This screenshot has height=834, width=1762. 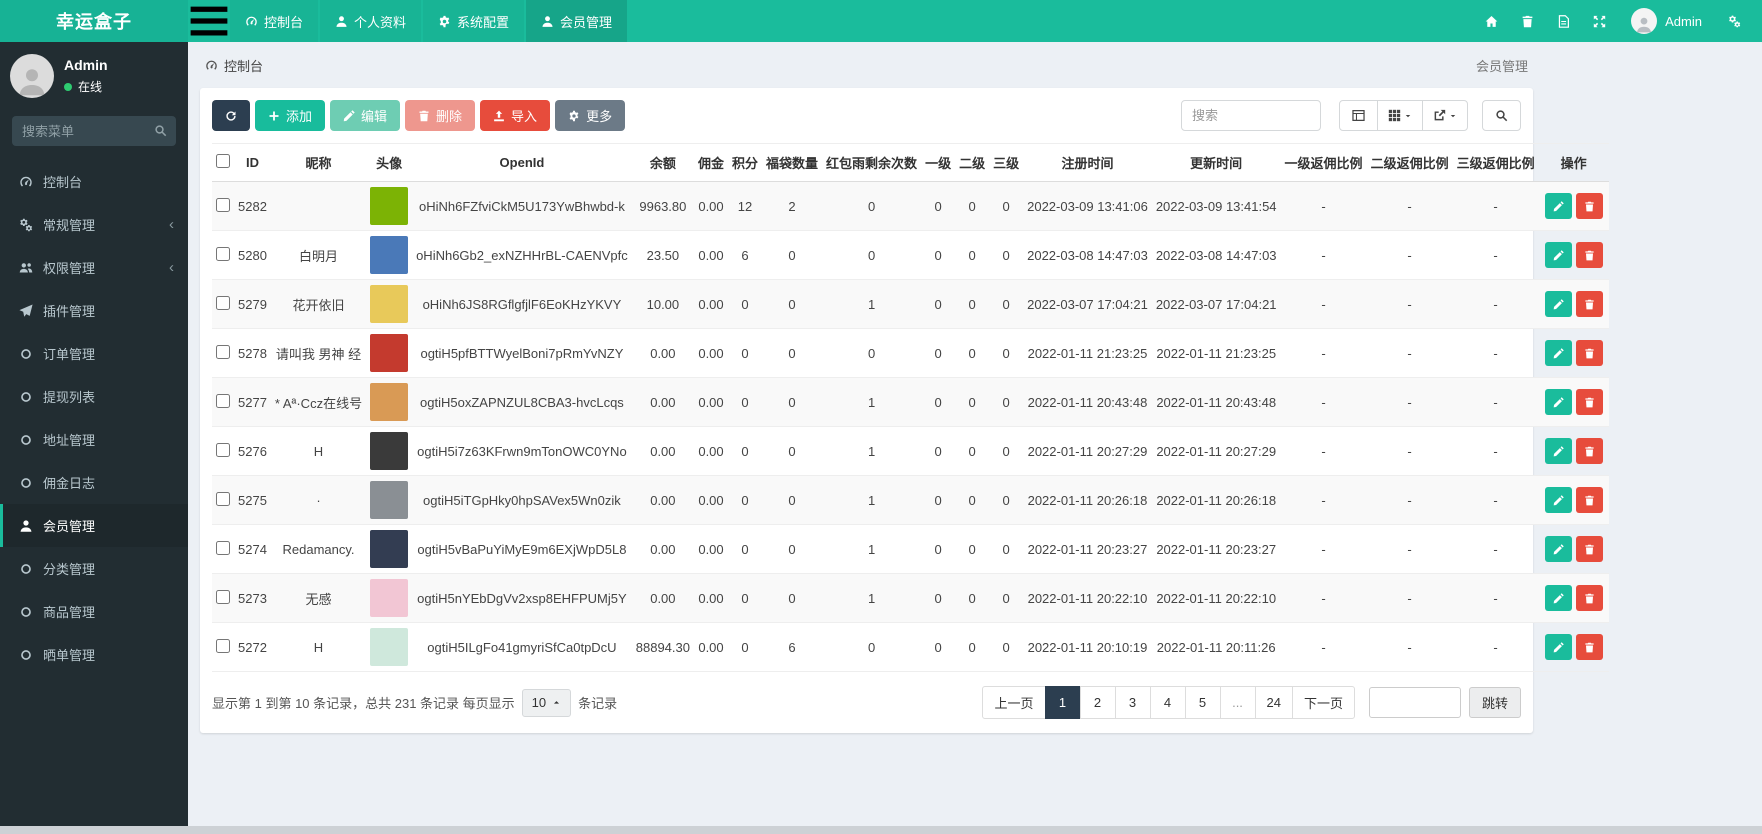 I want to click on sidebar-item-分类管理: 分类管理, so click(x=94, y=568).